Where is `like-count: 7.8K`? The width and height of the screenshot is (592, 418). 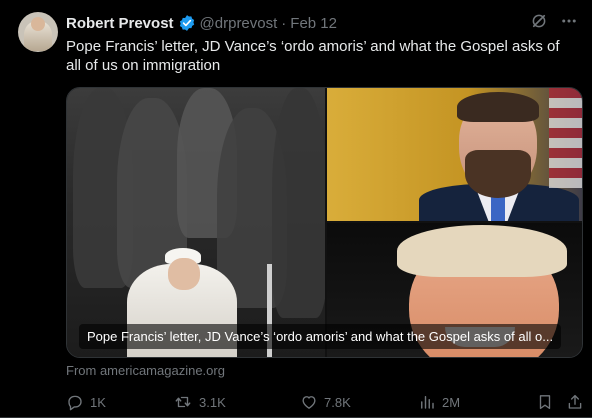
like-count: 7.8K is located at coordinates (337, 402).